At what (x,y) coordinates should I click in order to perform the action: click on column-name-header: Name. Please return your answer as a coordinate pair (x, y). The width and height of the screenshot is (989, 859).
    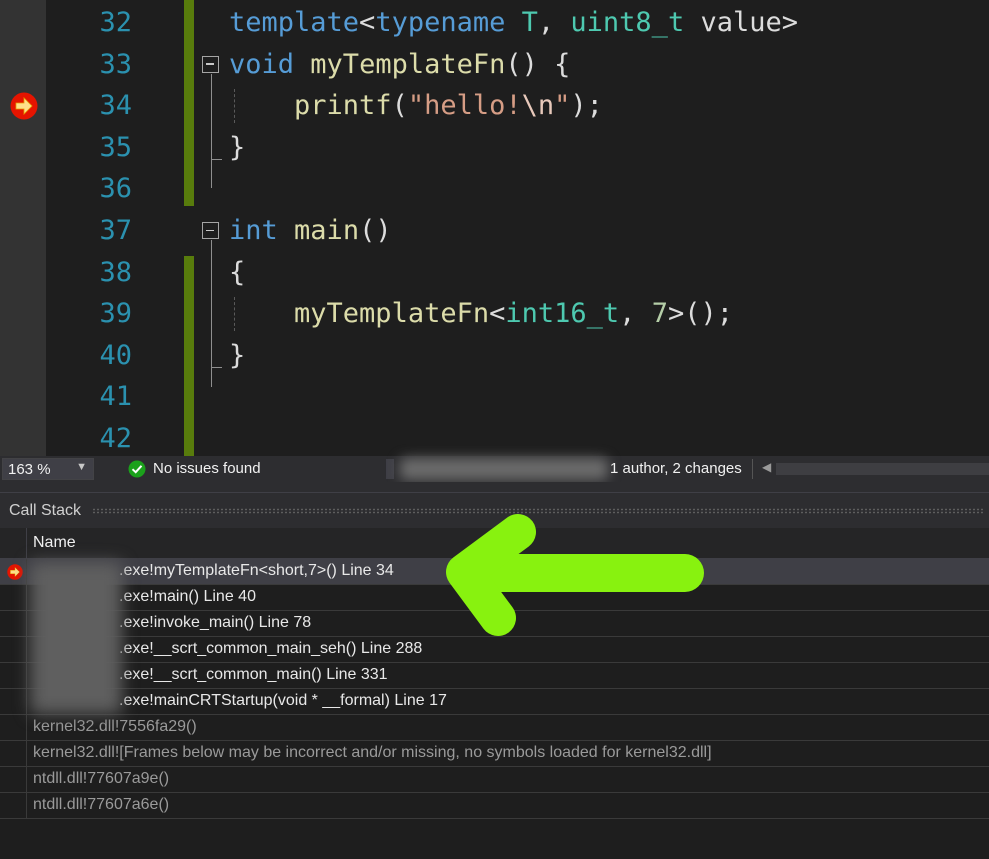
    Looking at the image, I should click on (54, 543).